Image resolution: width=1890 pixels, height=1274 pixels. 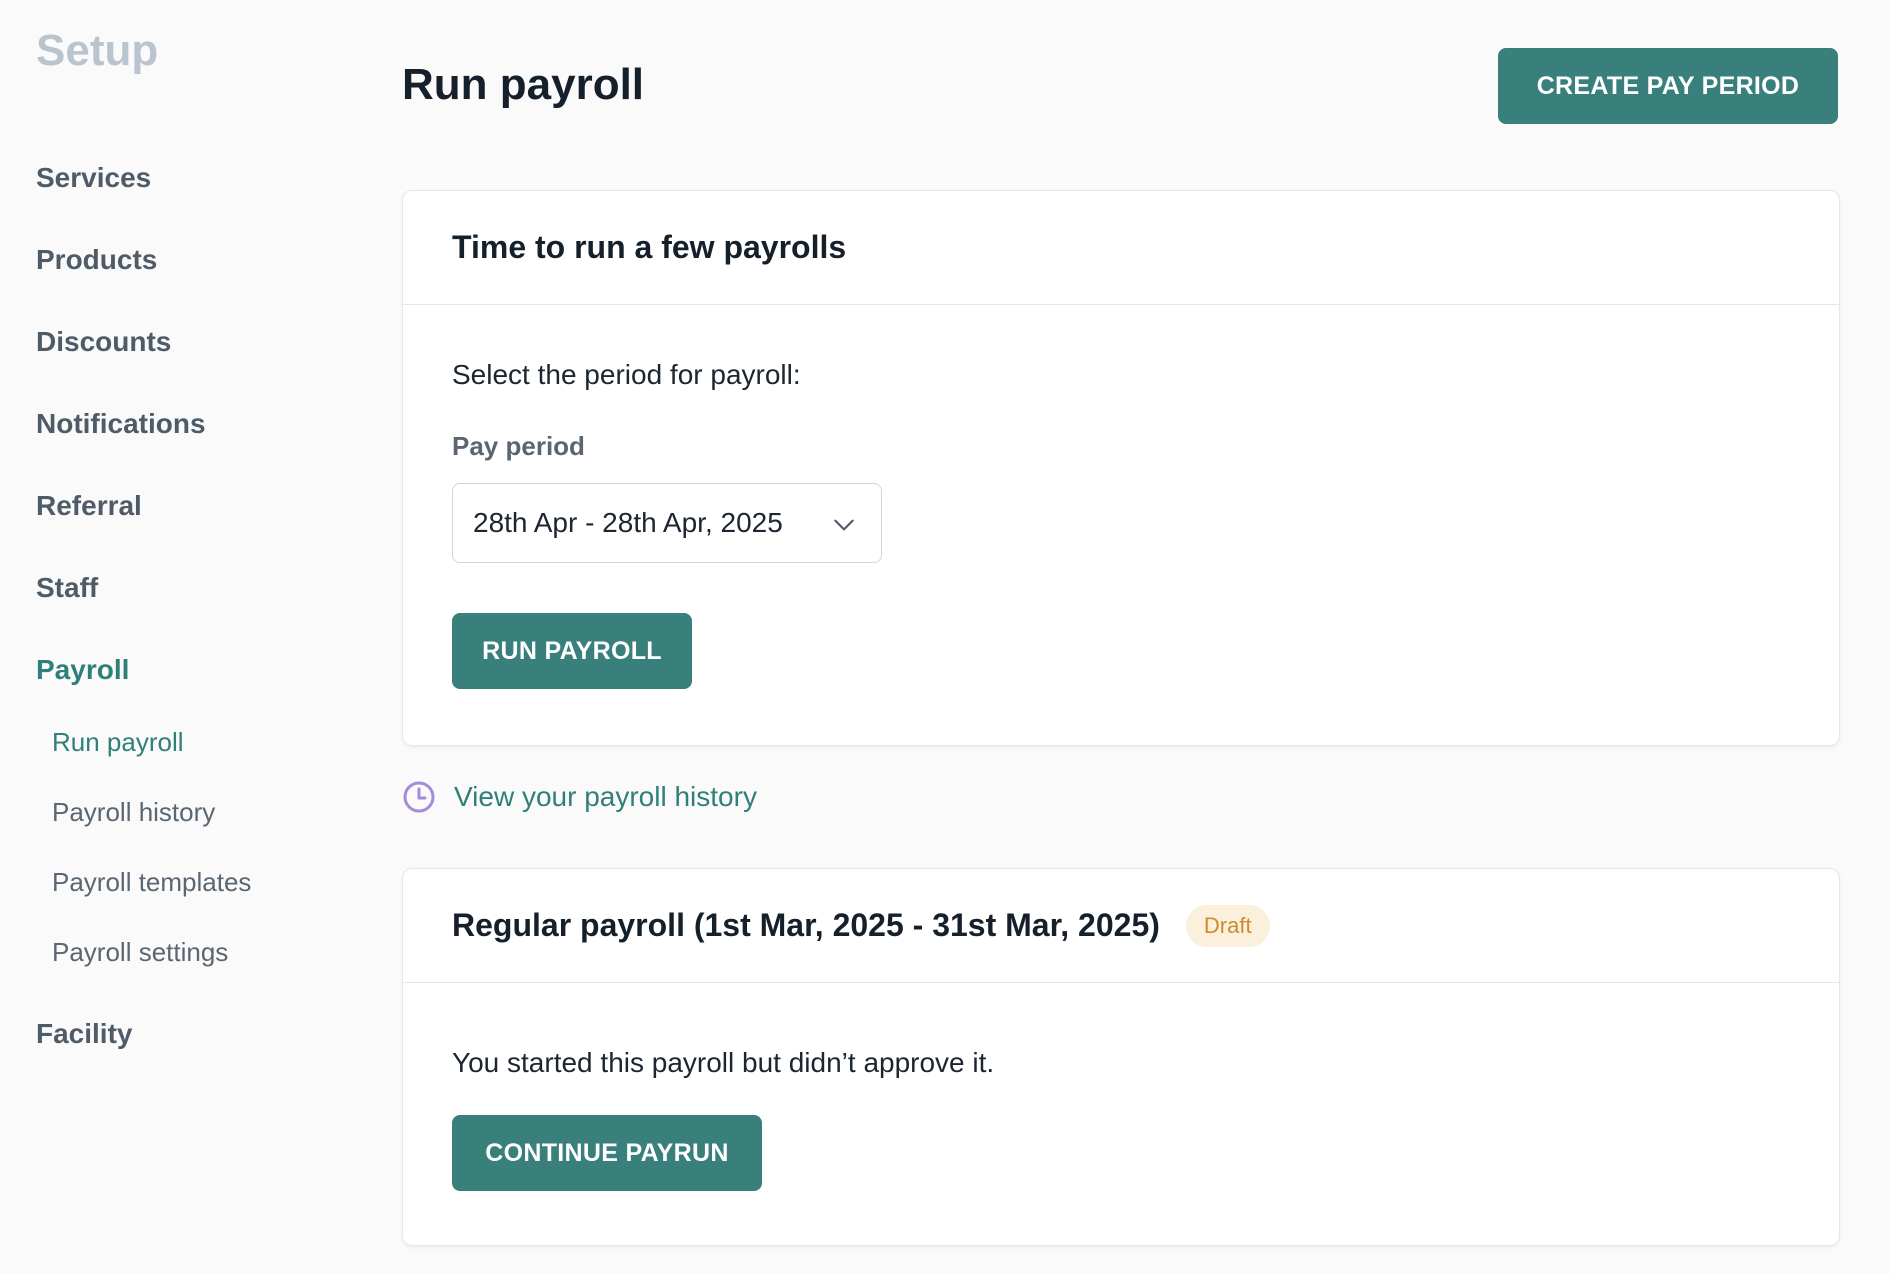 I want to click on payroll-history-link-text: View your payroll history, so click(x=605, y=796).